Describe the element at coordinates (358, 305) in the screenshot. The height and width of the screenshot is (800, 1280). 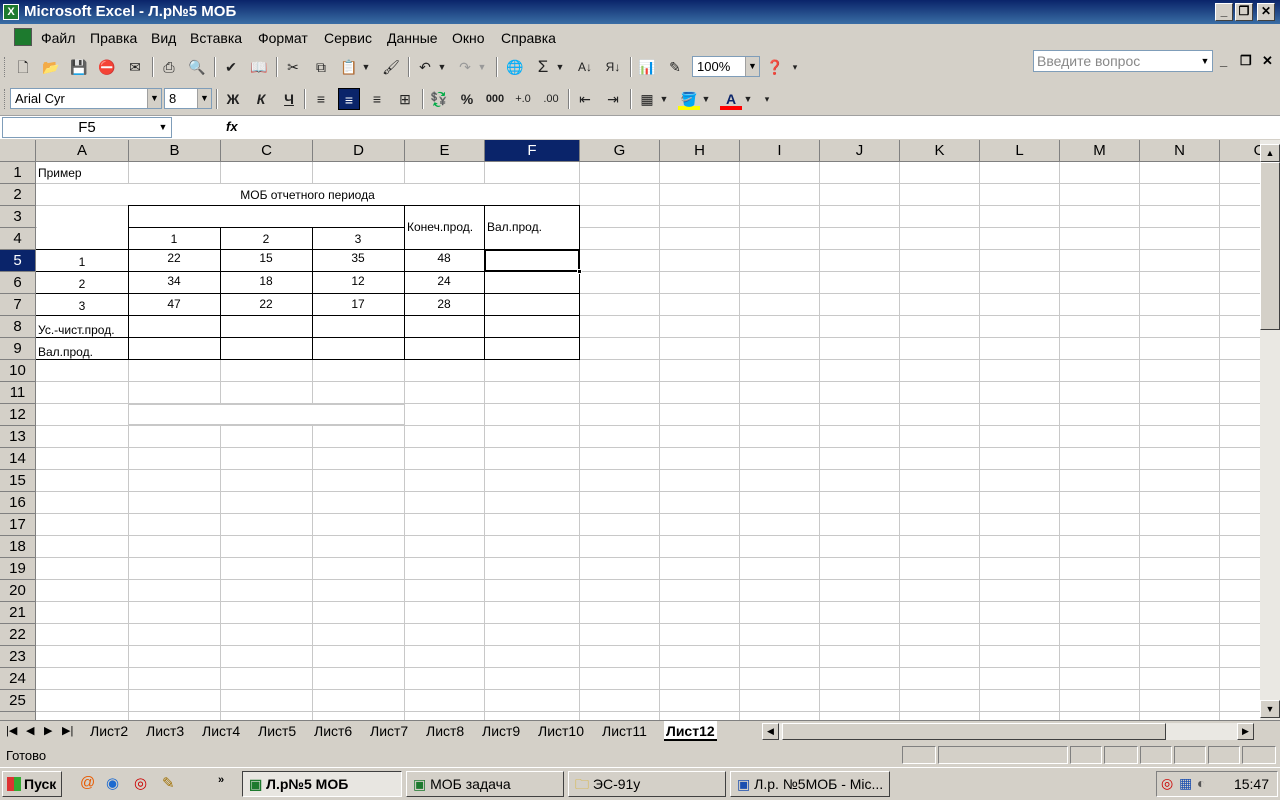
I see `cell-d7: 17` at that location.